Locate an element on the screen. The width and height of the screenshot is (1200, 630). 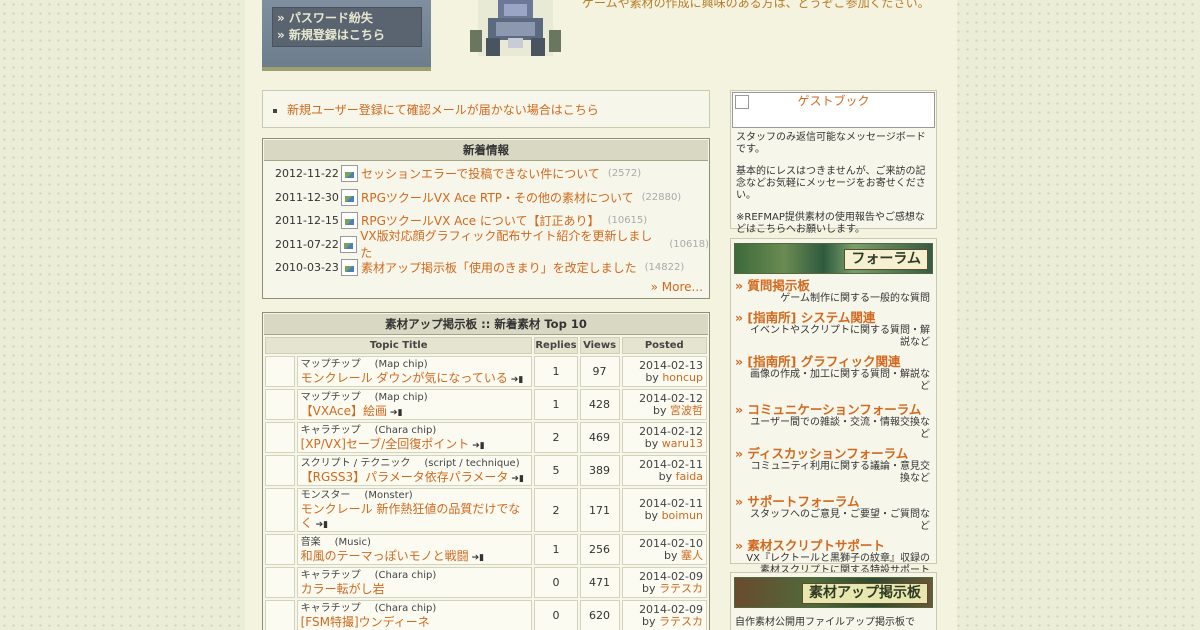
topic-link: [XP/VX]セーブ/全回復ポイント is located at coordinates (385, 444).